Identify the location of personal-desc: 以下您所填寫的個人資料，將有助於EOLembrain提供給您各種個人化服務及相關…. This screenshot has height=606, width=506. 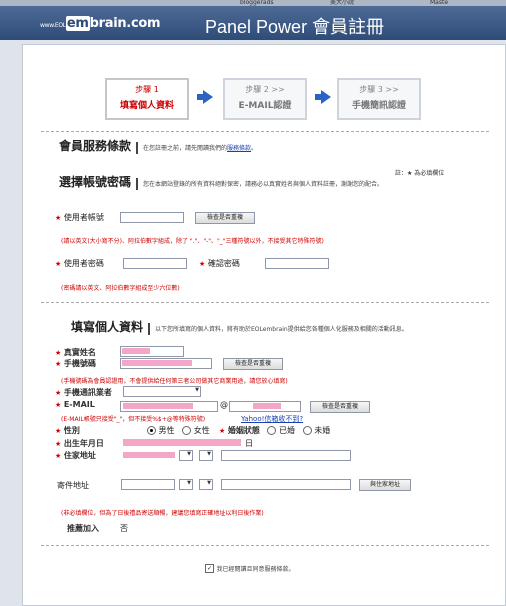
(281, 329).